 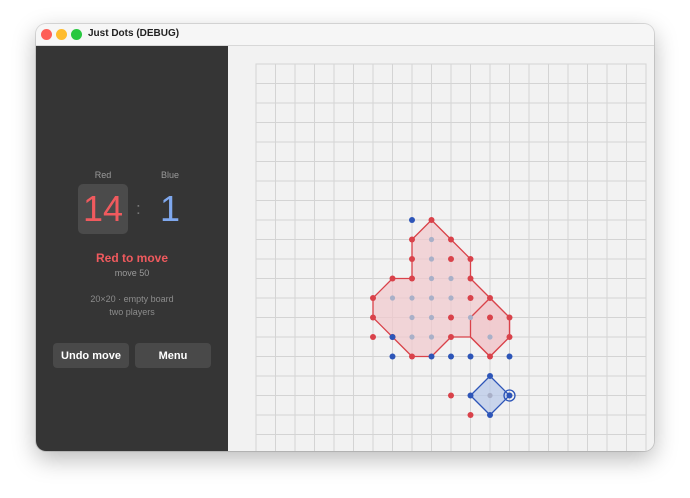 I want to click on red-player-label: Red, so click(x=103, y=175).